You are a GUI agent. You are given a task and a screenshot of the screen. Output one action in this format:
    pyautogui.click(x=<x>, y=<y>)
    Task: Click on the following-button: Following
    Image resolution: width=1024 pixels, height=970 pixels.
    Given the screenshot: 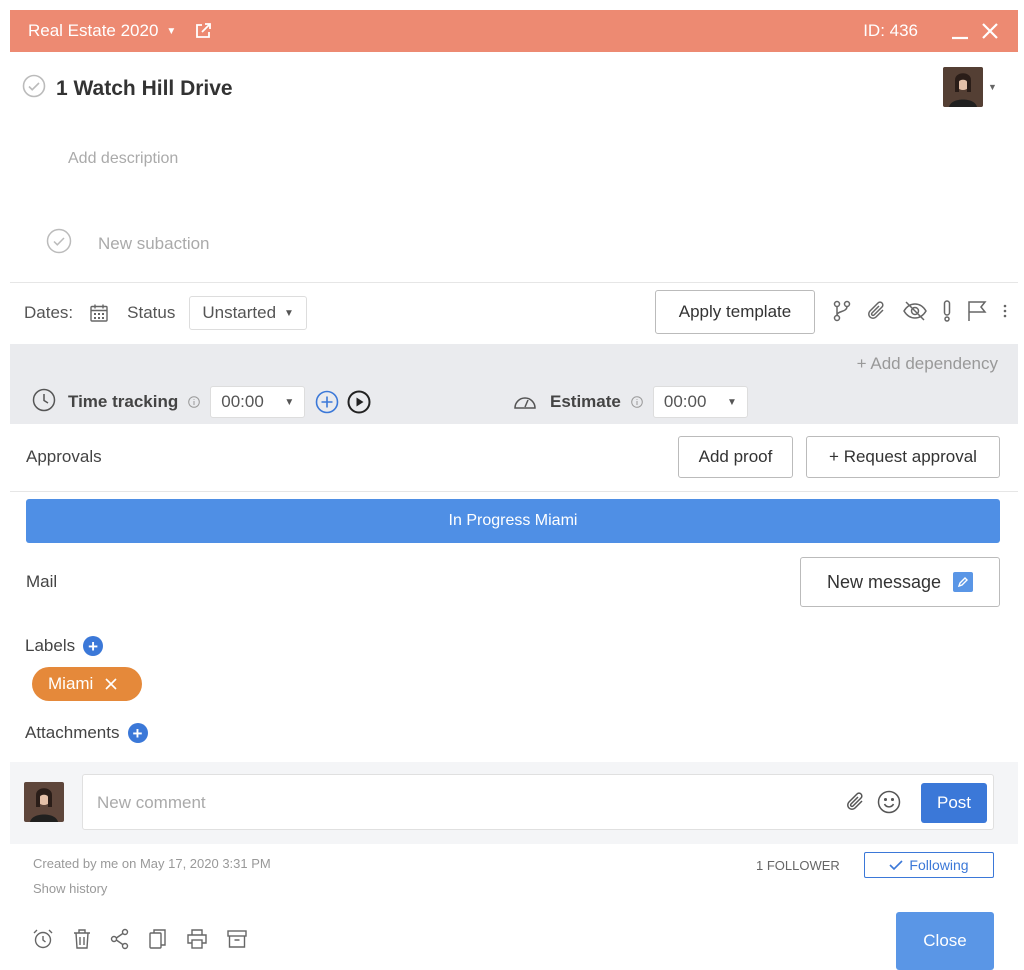 What is the action you would take?
    pyautogui.click(x=929, y=865)
    